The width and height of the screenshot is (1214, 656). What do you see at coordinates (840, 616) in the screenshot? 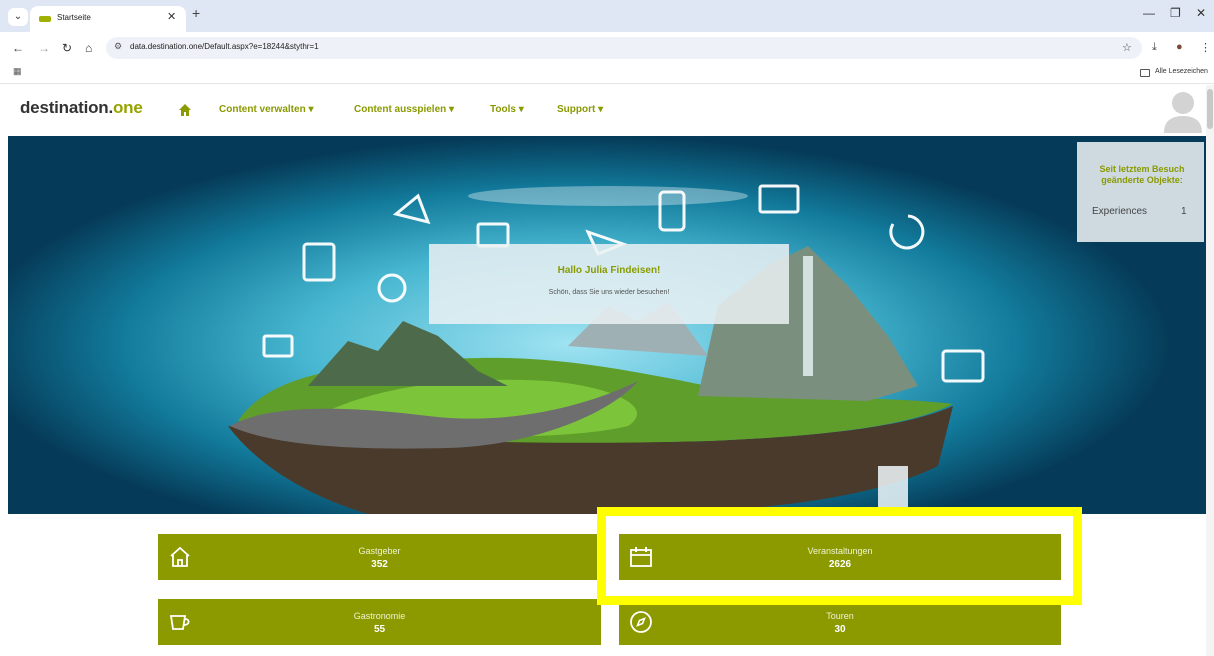
I see `tile-label: Touren` at bounding box center [840, 616].